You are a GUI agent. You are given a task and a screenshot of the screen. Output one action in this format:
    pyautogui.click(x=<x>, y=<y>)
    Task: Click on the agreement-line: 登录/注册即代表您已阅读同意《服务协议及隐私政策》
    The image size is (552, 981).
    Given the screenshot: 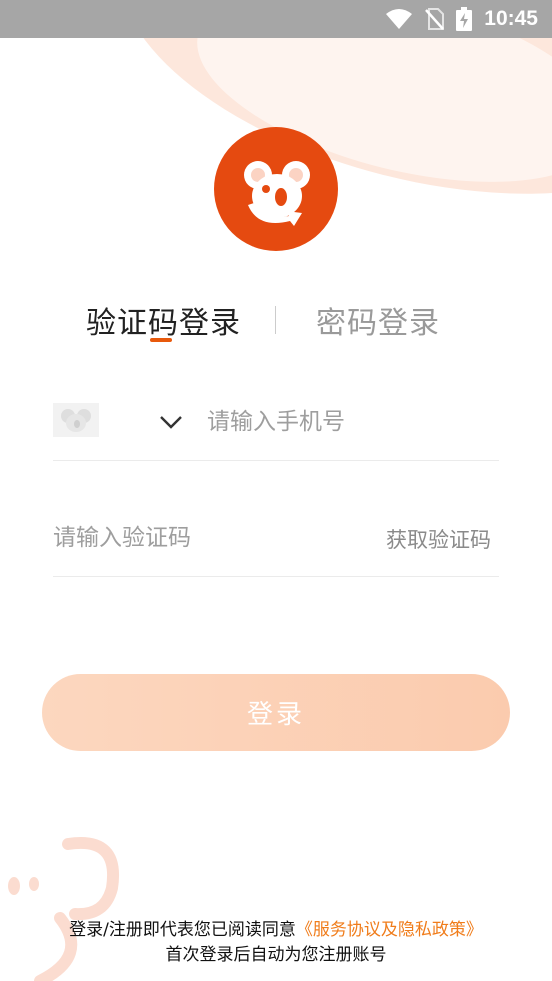 What is the action you would take?
    pyautogui.click(x=276, y=930)
    